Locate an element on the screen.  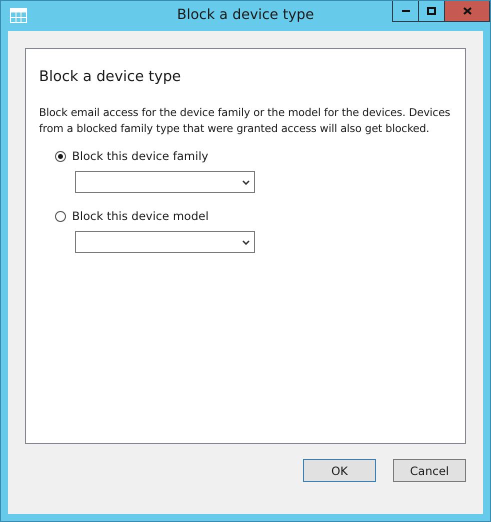
radio-label: Block this device model is located at coordinates (140, 216).